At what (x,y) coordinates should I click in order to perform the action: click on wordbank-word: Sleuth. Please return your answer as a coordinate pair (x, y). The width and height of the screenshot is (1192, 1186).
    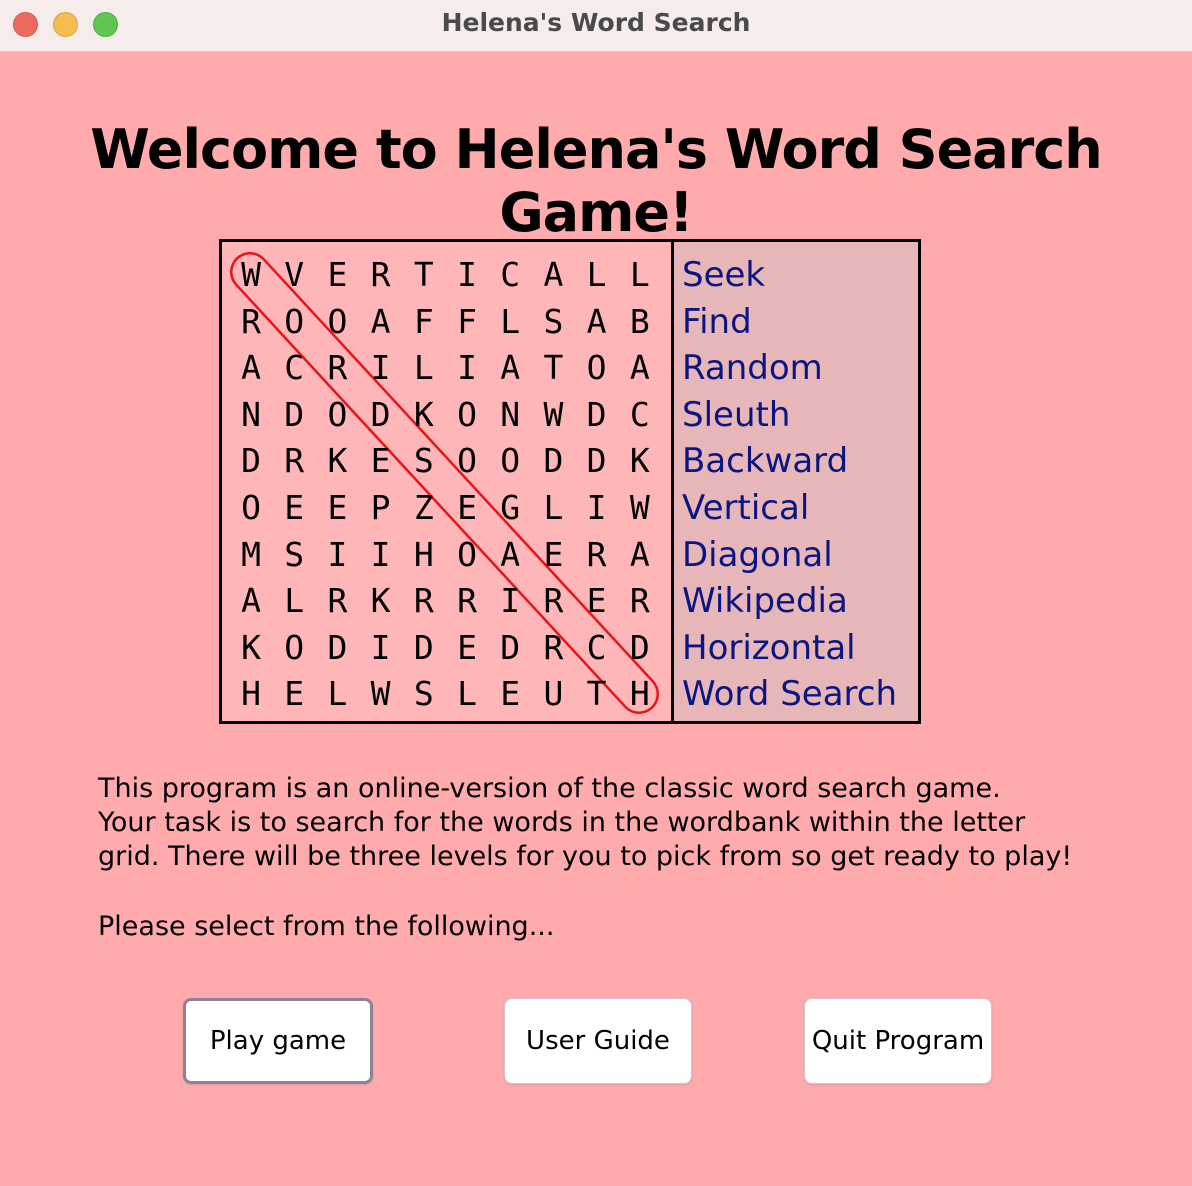
    Looking at the image, I should click on (736, 414).